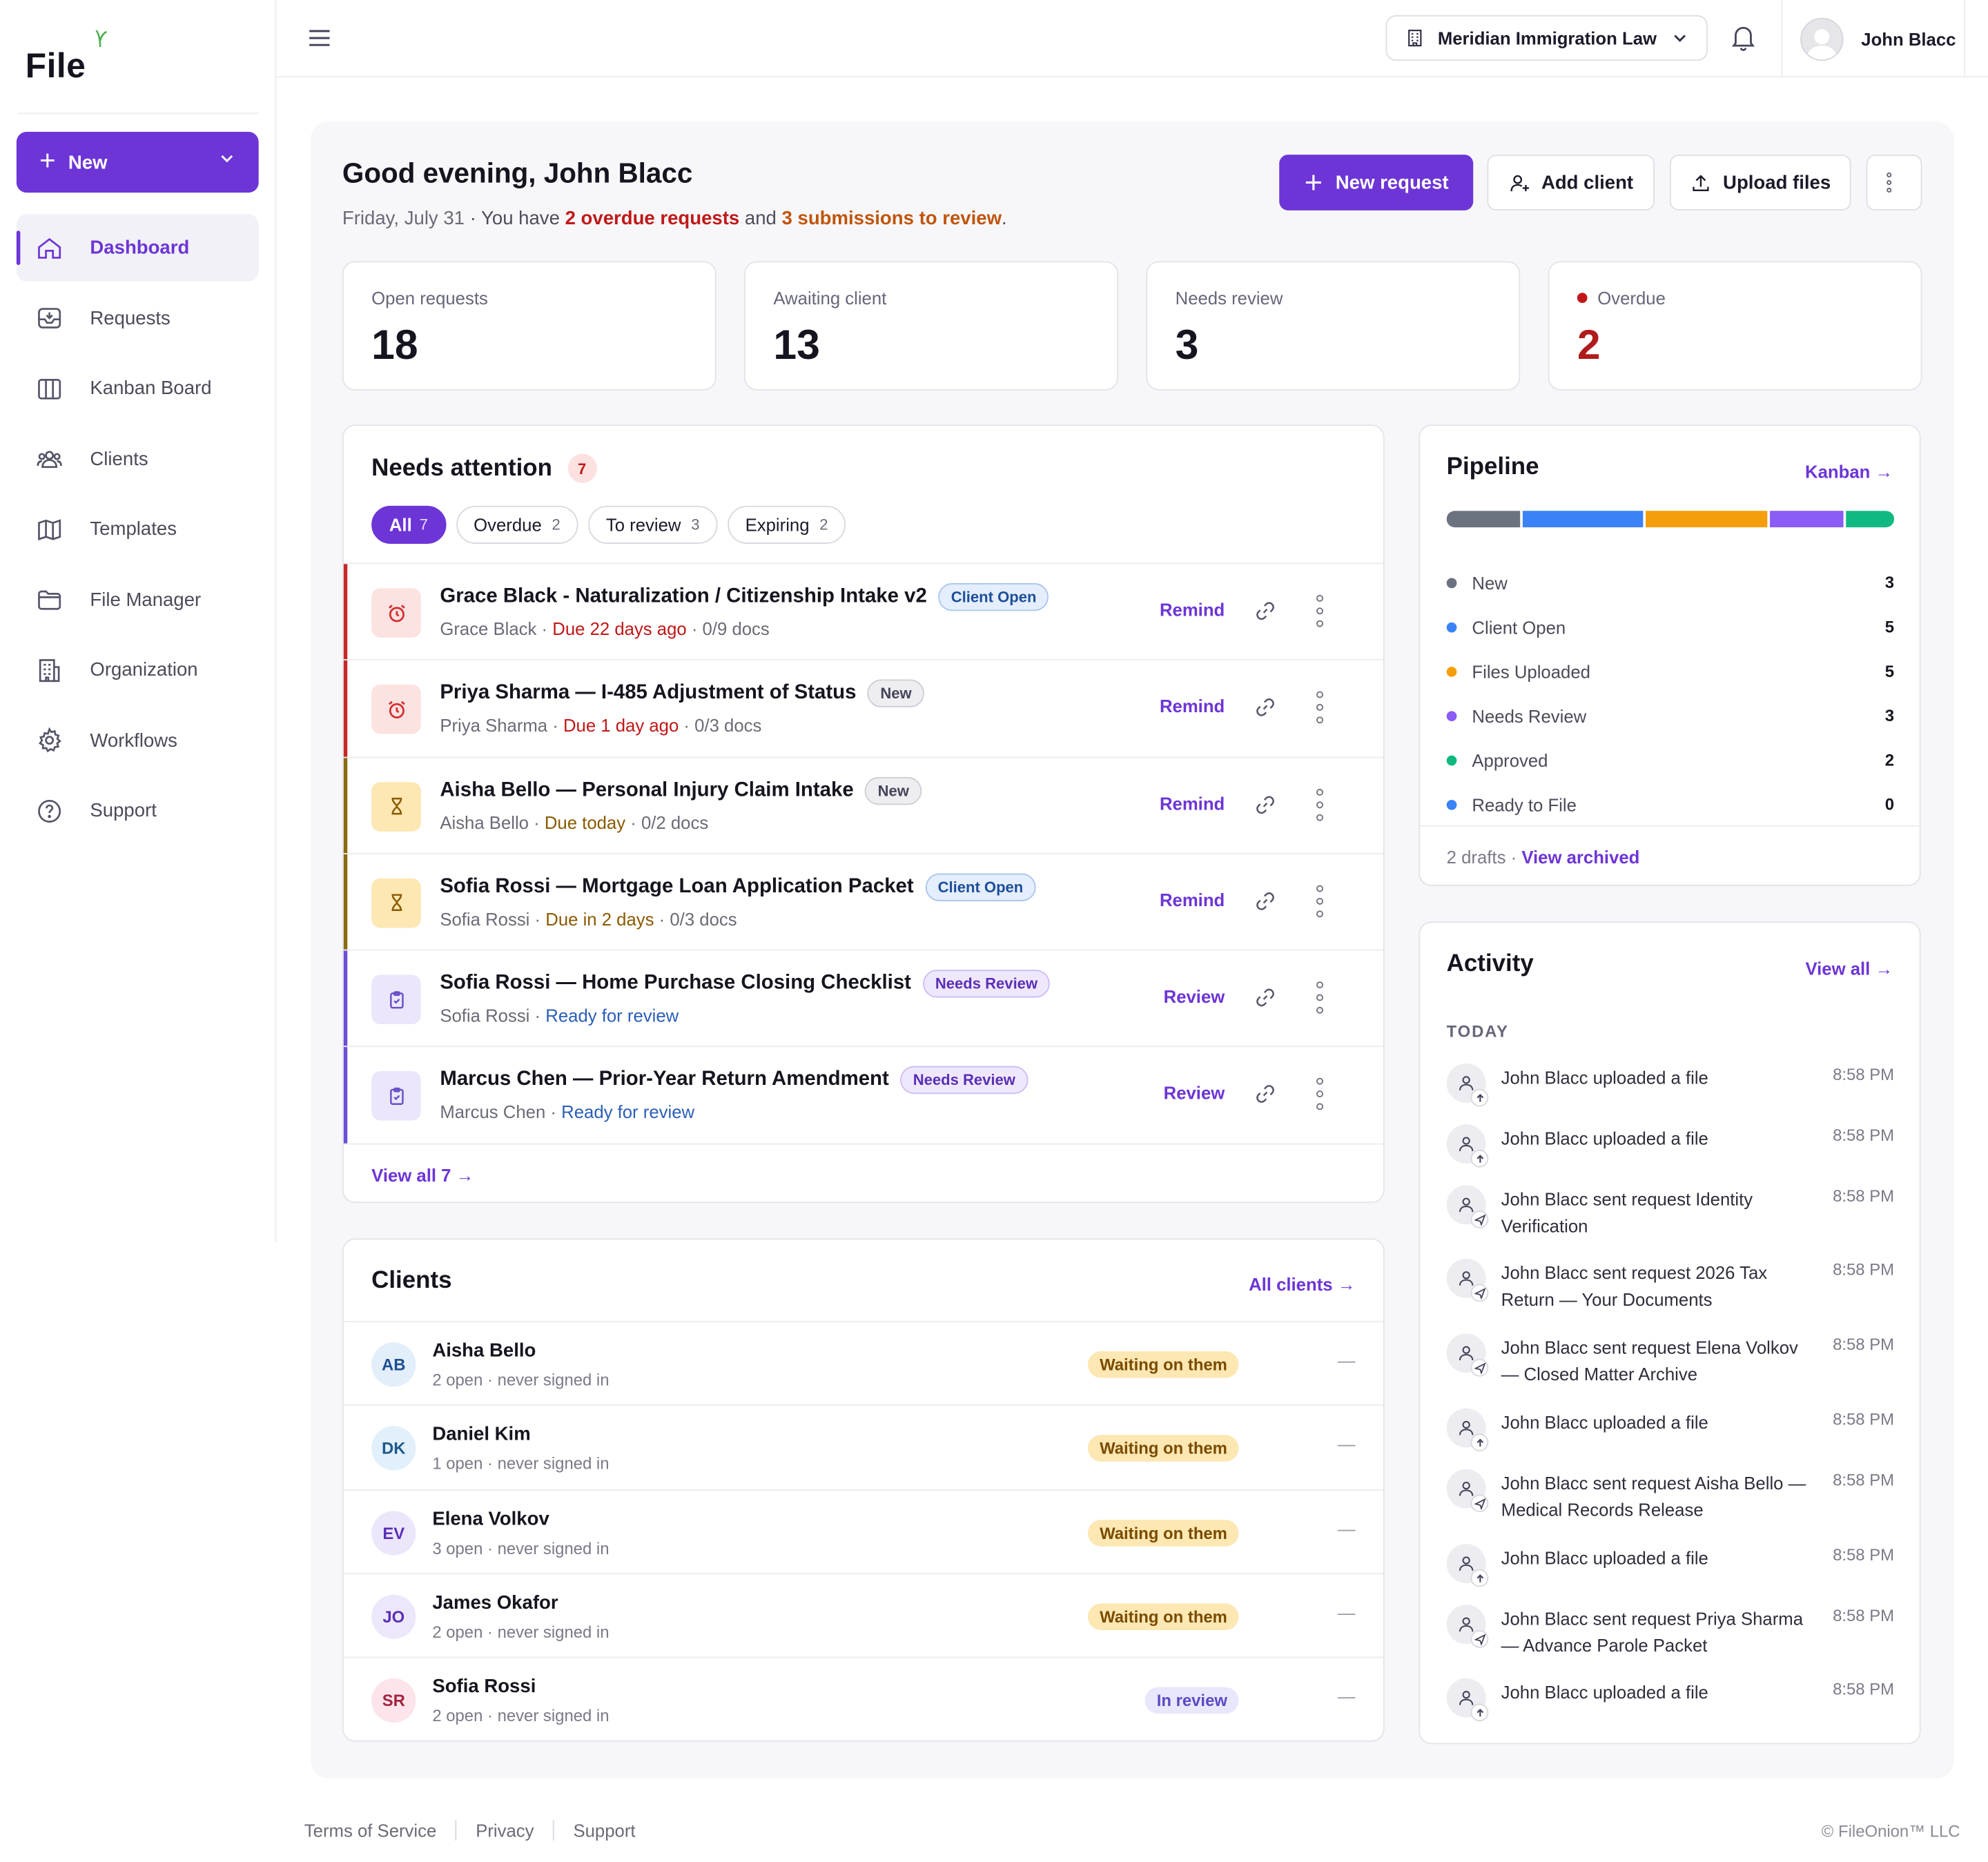  What do you see at coordinates (1479, 1712) in the screenshot?
I see `upload-icon` at bounding box center [1479, 1712].